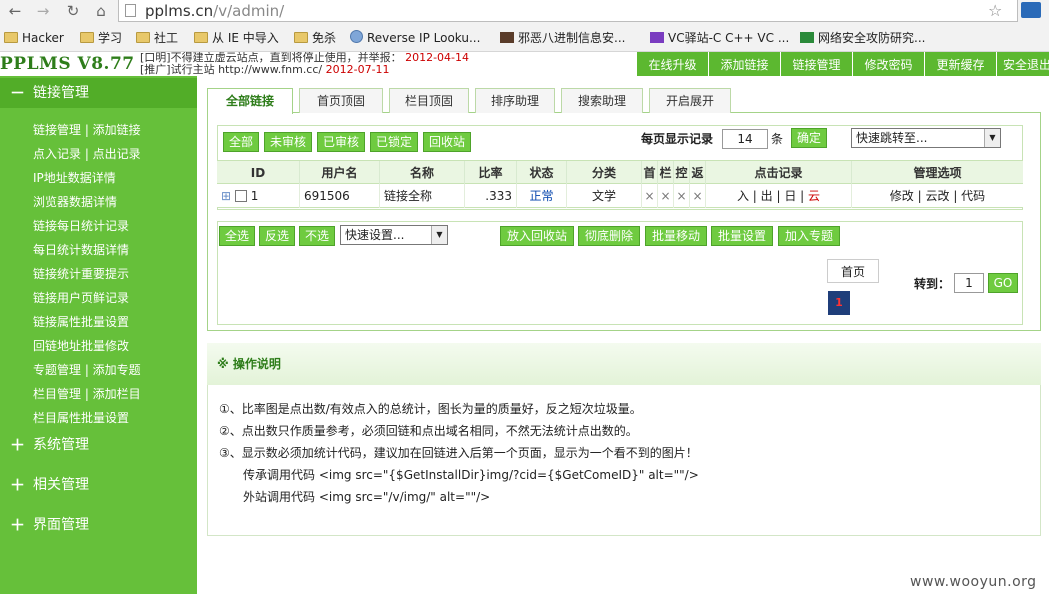 The image size is (1049, 594). I want to click on cloud-edit-link: 云改, so click(937, 196).